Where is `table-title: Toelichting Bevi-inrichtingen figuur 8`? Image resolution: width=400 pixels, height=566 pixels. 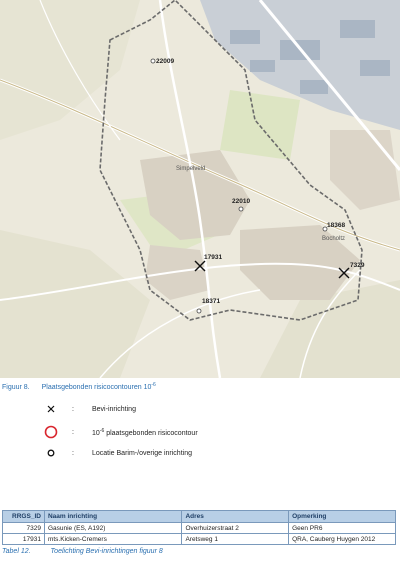
table-title: Toelichting Bevi-inrichtingen figuur 8 is located at coordinates (106, 551).